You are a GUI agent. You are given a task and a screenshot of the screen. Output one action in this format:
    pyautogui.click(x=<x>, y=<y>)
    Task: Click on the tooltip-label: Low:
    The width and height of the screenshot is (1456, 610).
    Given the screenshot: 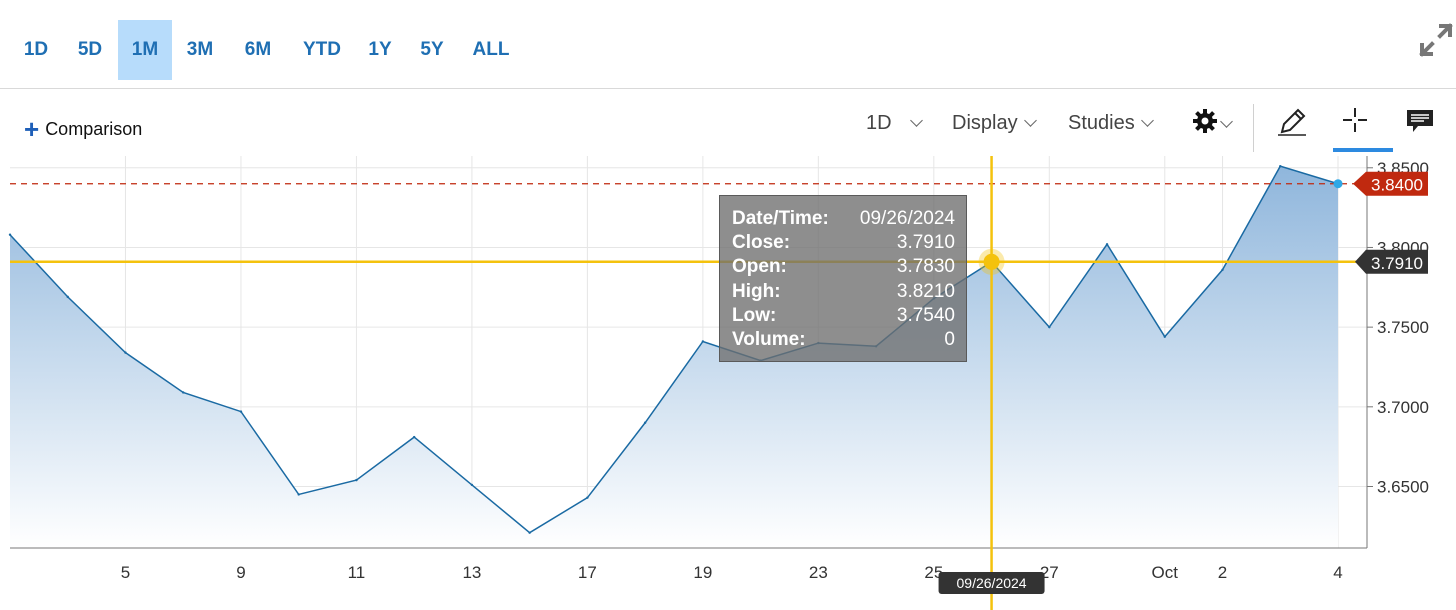 What is the action you would take?
    pyautogui.click(x=754, y=315)
    